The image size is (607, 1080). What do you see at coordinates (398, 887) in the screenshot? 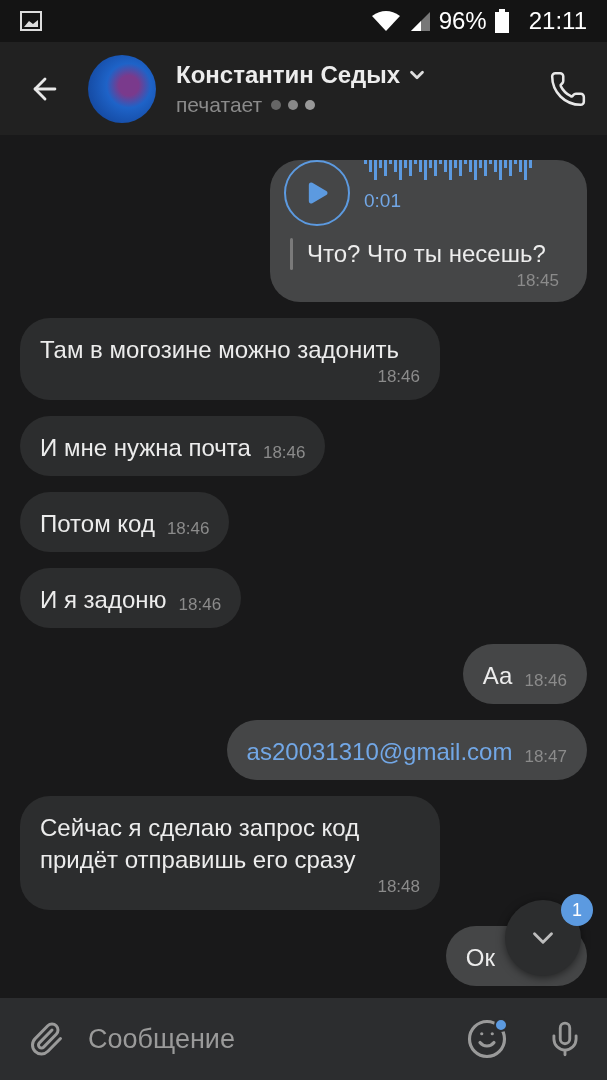
I see `message-time: 18:48` at bounding box center [398, 887].